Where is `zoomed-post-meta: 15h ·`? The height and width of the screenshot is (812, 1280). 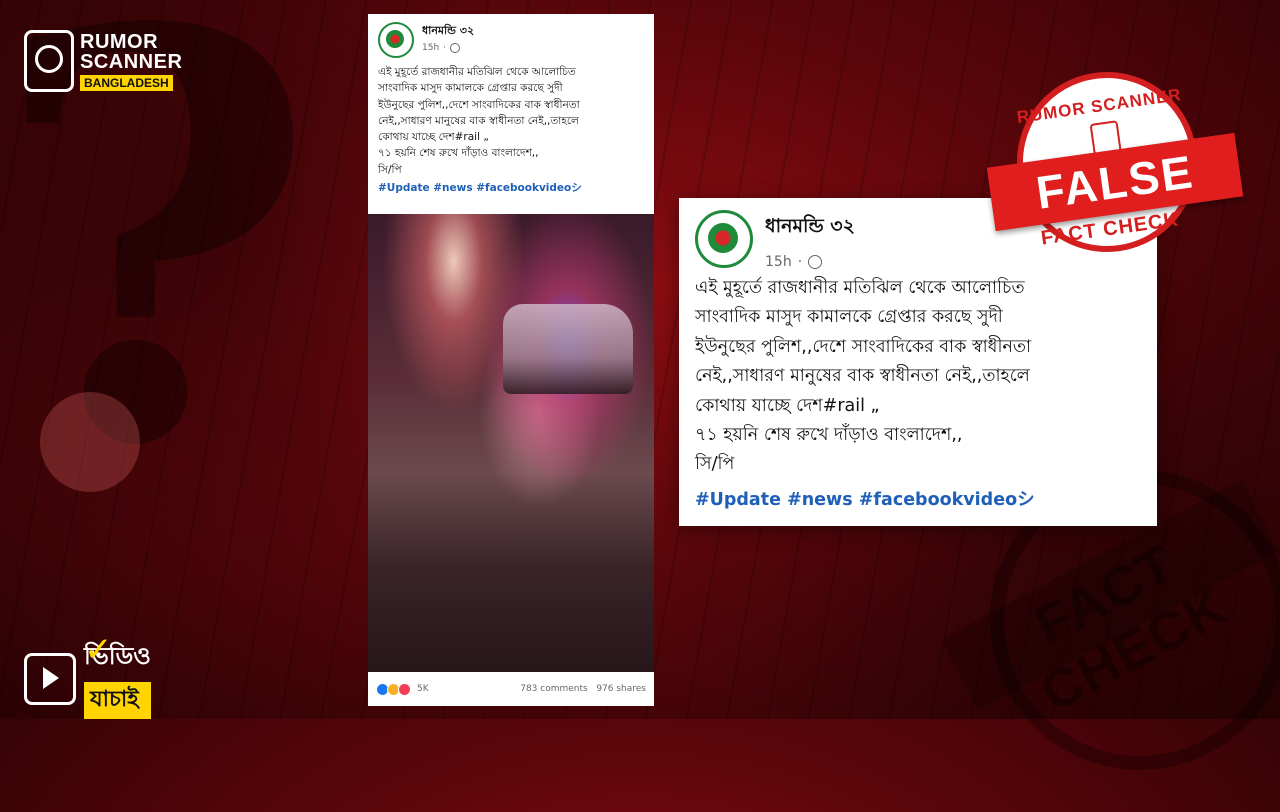
zoomed-post-meta: 15h · is located at coordinates (810, 262).